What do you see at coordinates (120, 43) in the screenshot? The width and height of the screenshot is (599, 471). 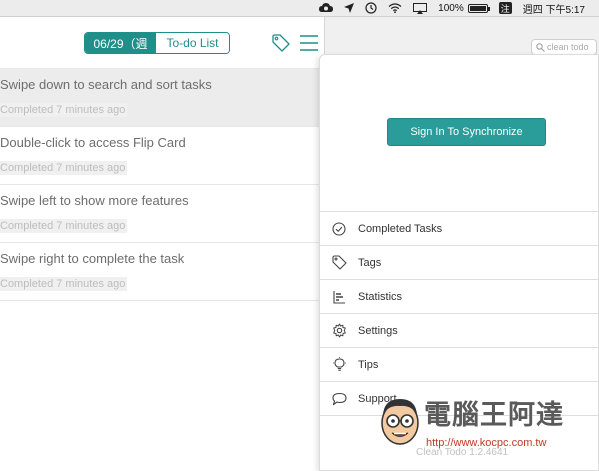 I see `date-segment: 06/29（週` at bounding box center [120, 43].